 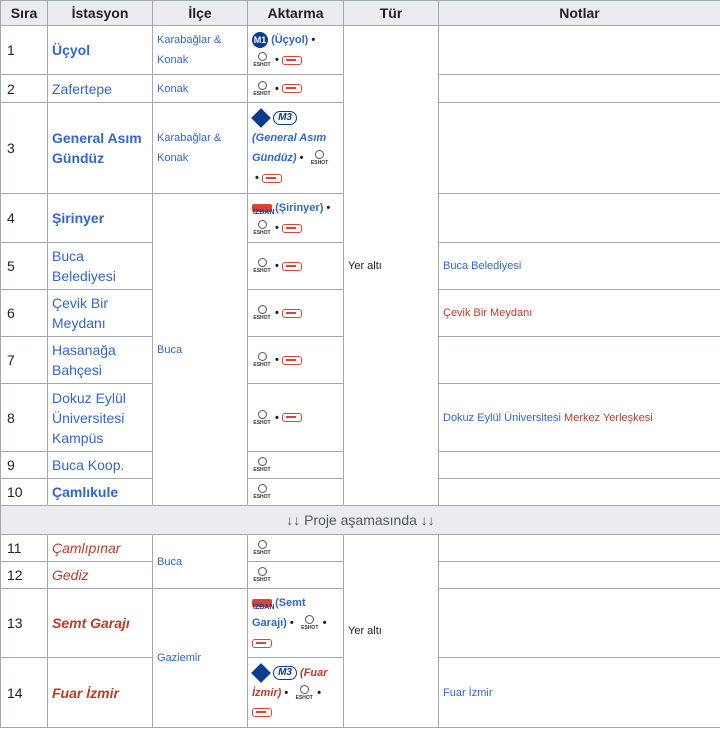 I want to click on transfer-link: (Şirinyer), so click(x=299, y=208).